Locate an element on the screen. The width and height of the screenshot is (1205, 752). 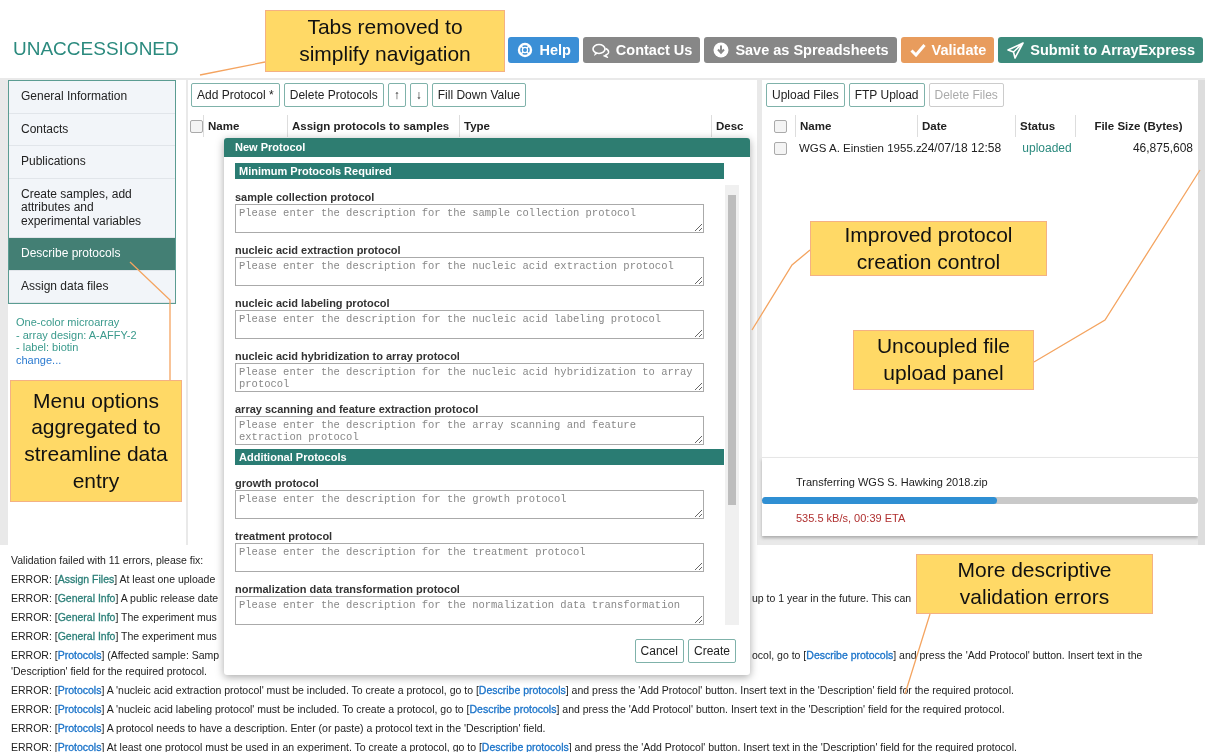
page-title: UNACCESSIONED is located at coordinates (96, 49).